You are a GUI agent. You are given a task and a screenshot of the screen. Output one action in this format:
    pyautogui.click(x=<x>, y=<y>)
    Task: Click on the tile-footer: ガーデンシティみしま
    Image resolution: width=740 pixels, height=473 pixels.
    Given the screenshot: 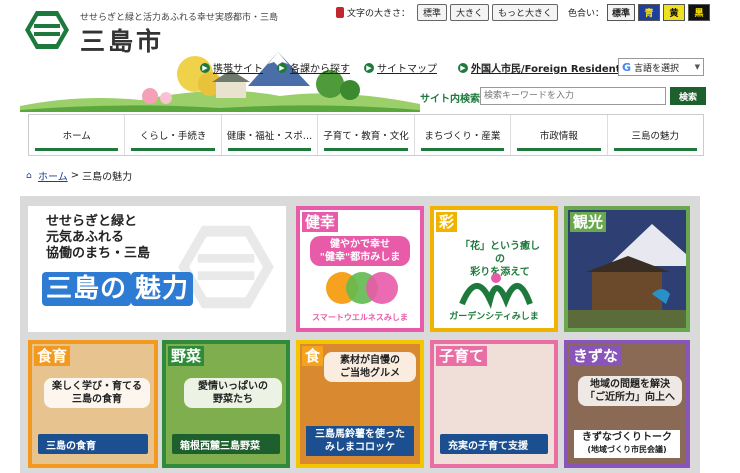 What is the action you would take?
    pyautogui.click(x=494, y=317)
    